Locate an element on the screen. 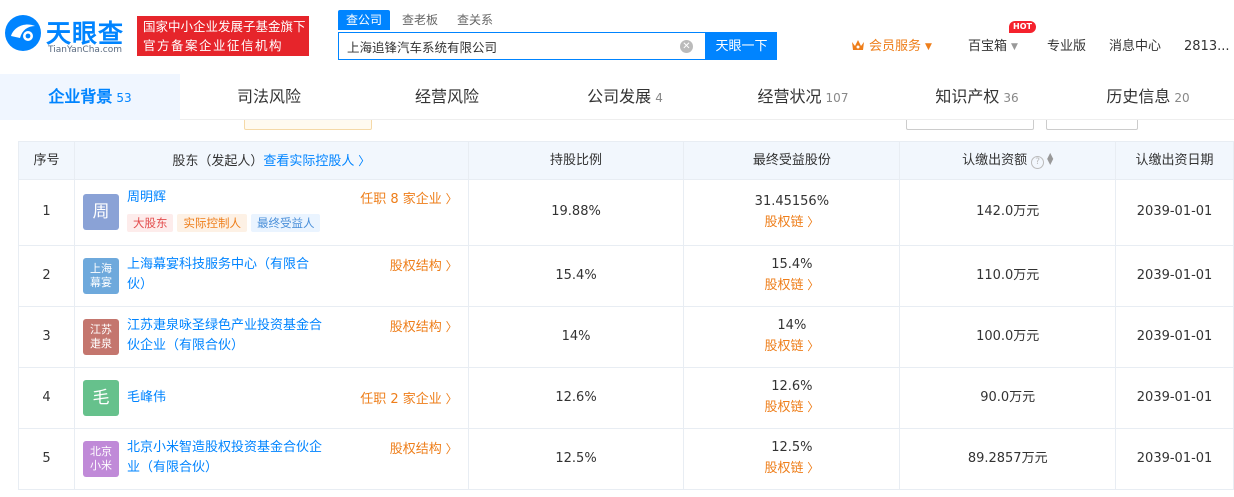 The width and height of the screenshot is (1234, 497). shareholding-ratio: 12.5% is located at coordinates (576, 459).